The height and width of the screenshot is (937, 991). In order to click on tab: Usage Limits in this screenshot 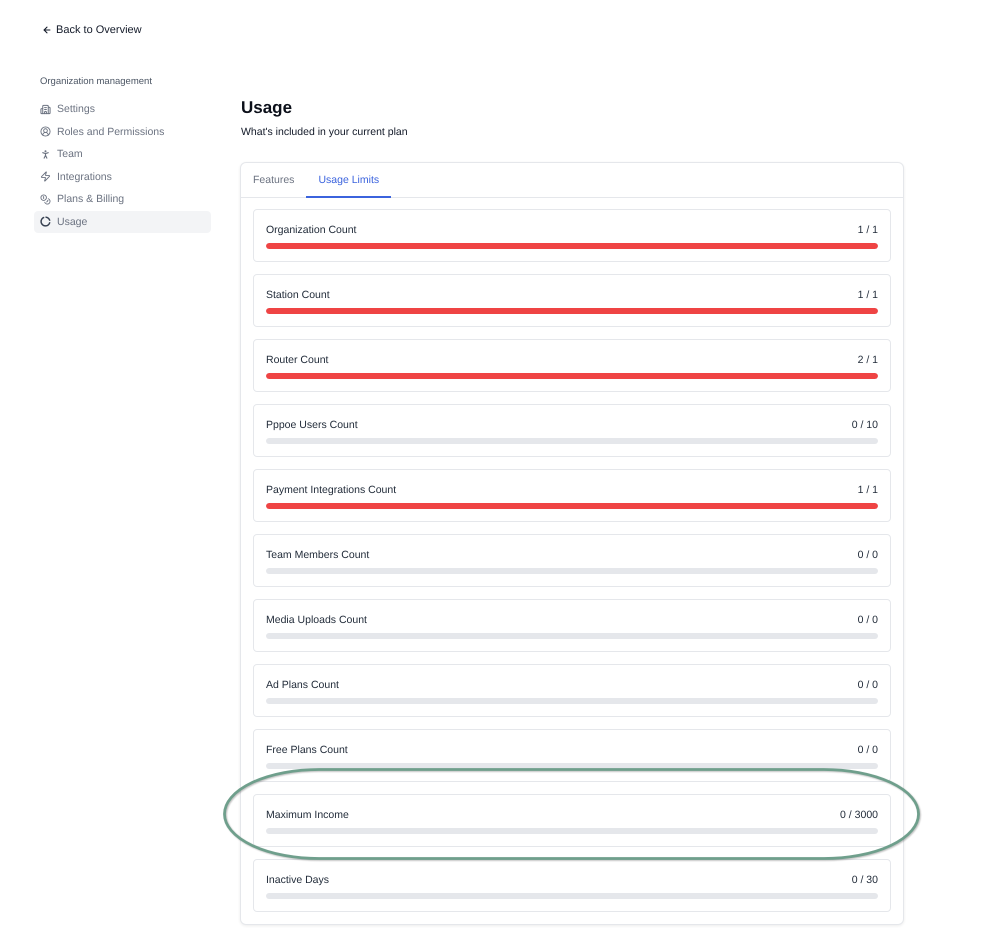, I will do `click(349, 180)`.